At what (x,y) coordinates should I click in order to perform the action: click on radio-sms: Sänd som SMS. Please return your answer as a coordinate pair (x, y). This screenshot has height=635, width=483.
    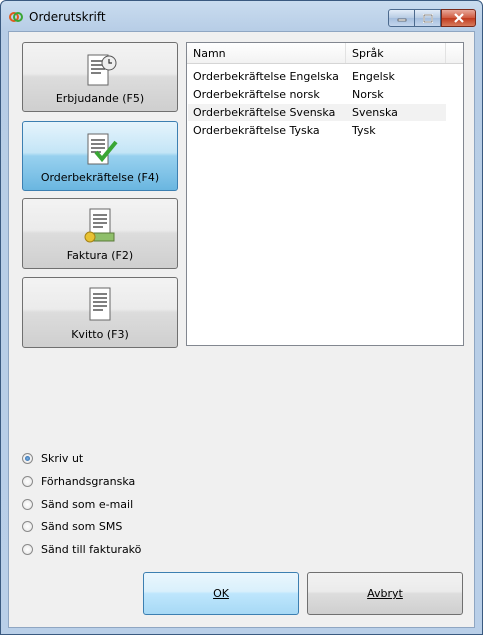
    Looking at the image, I should click on (72, 526).